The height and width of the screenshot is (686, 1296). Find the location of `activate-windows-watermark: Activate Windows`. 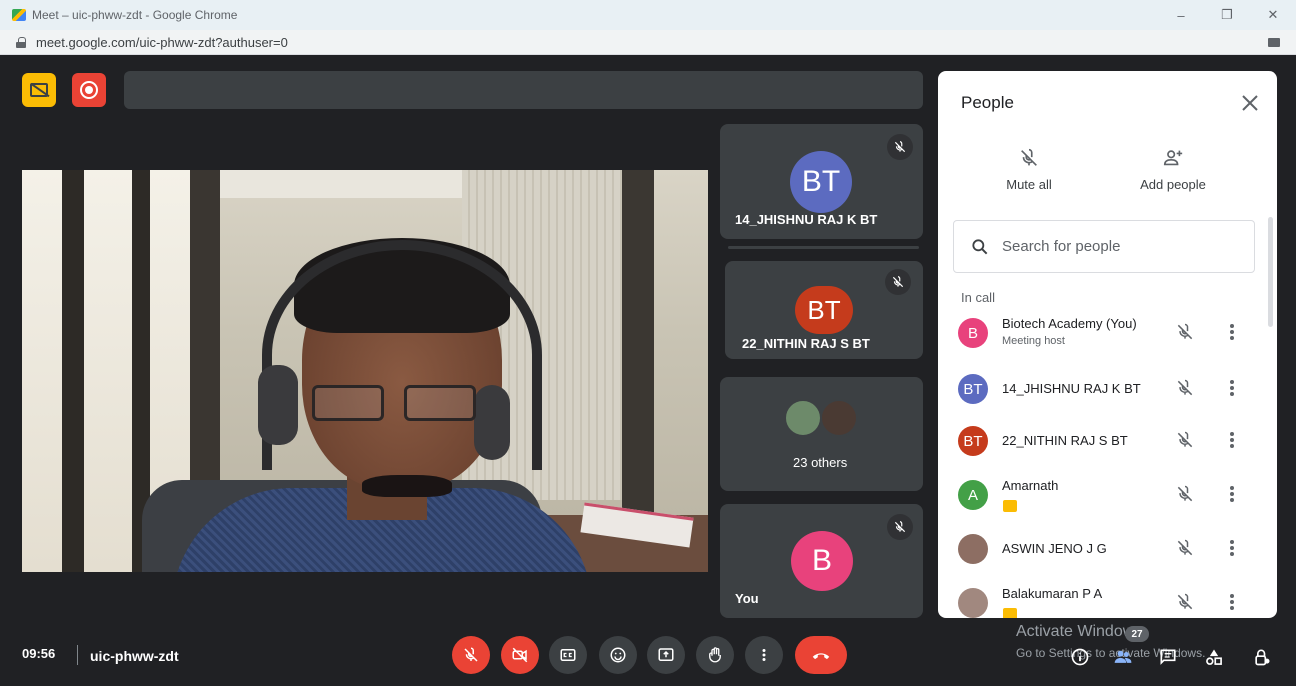

activate-windows-watermark: Activate Windows is located at coordinates (1079, 631).